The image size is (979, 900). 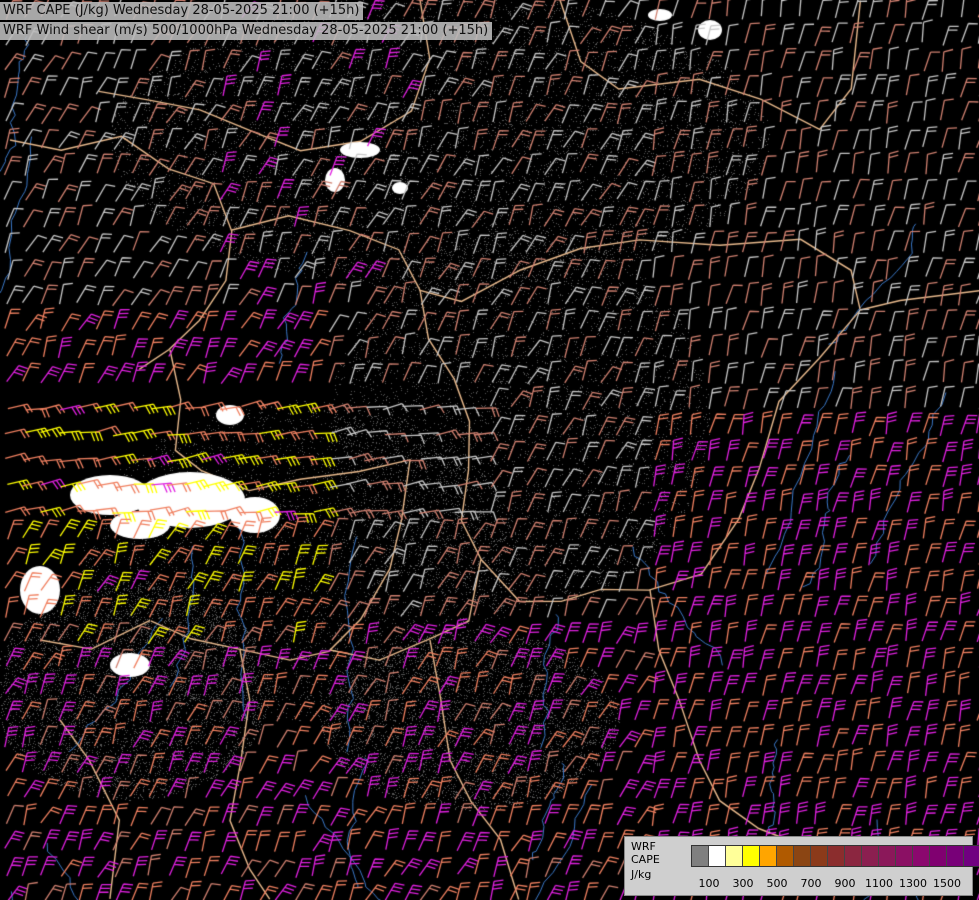 I want to click on legend-color-scale, so click(x=835, y=856).